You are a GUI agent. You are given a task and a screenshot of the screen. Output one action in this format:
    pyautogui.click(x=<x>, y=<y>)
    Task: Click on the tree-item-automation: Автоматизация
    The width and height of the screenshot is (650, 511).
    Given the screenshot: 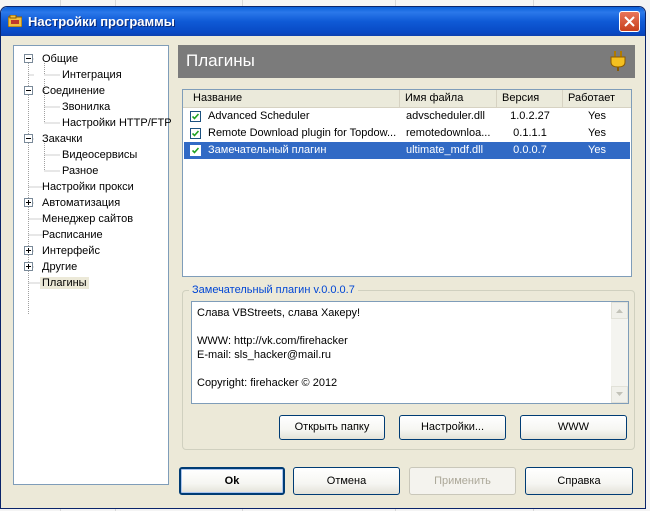 What is the action you would take?
    pyautogui.click(x=81, y=203)
    